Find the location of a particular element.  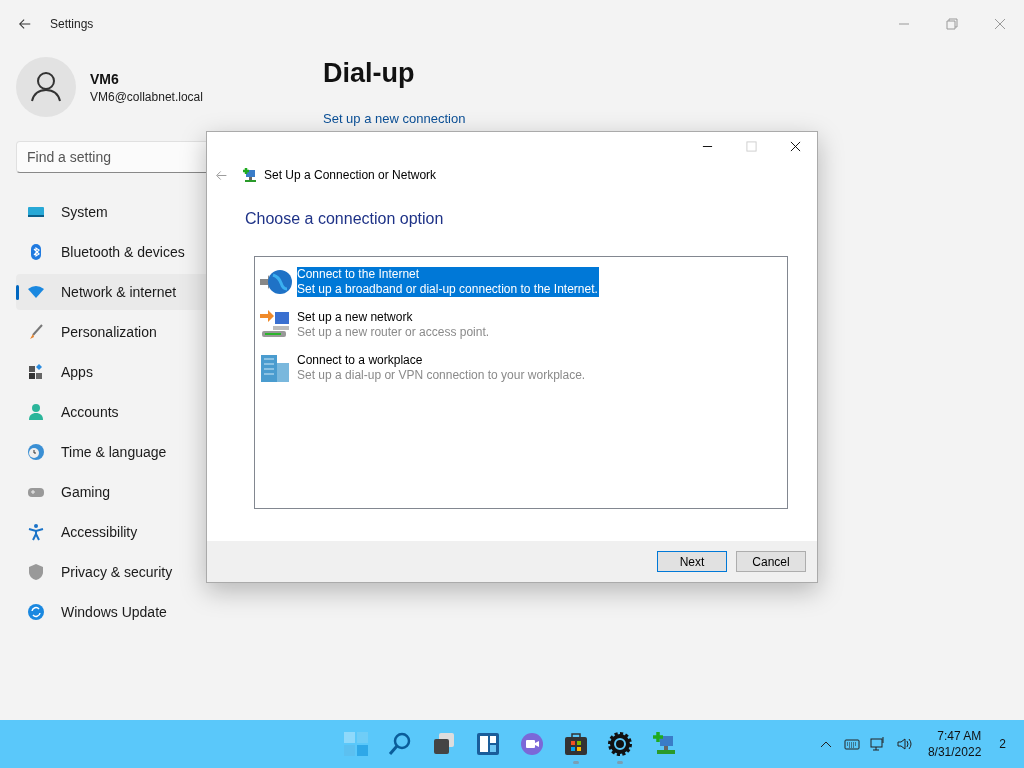

user-email: VM6@collabnet.local is located at coordinates (146, 96).